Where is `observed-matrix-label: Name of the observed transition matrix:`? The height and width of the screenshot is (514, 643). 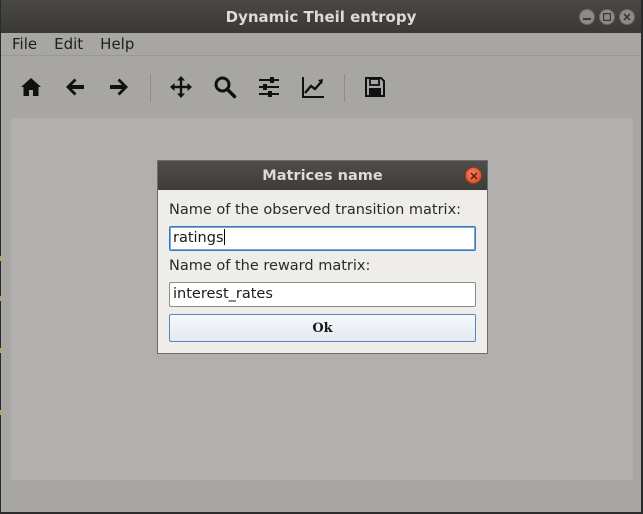
observed-matrix-label: Name of the observed transition matrix: is located at coordinates (315, 210).